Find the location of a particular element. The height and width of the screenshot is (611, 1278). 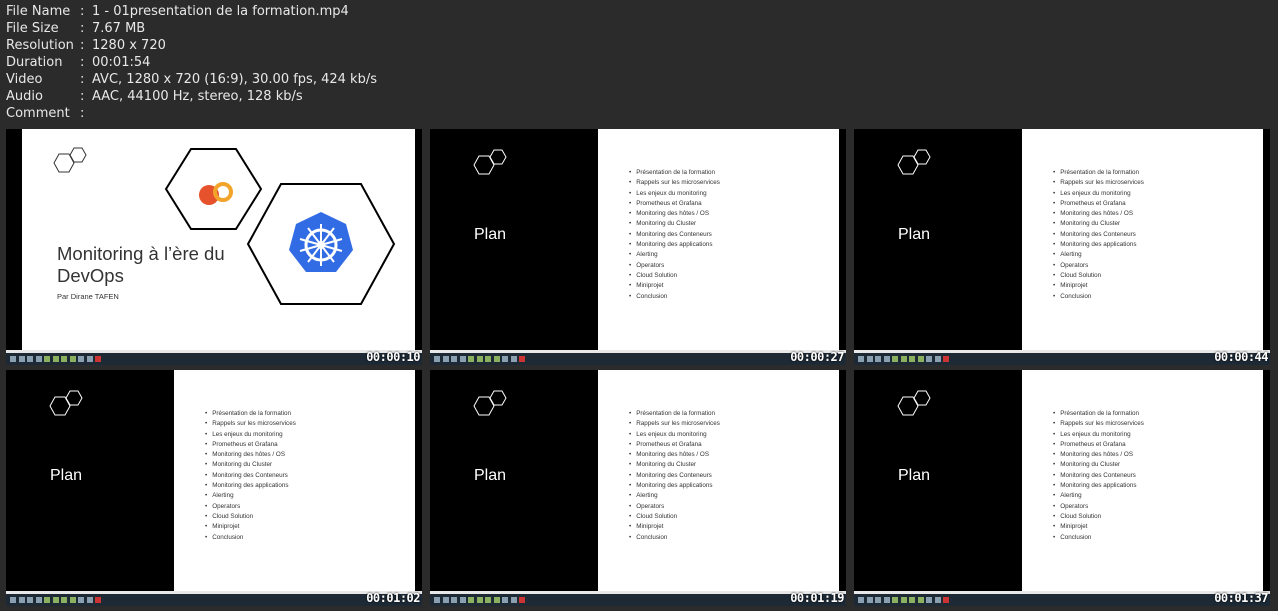

timestamp-label: 00:00:44 is located at coordinates (1241, 357).